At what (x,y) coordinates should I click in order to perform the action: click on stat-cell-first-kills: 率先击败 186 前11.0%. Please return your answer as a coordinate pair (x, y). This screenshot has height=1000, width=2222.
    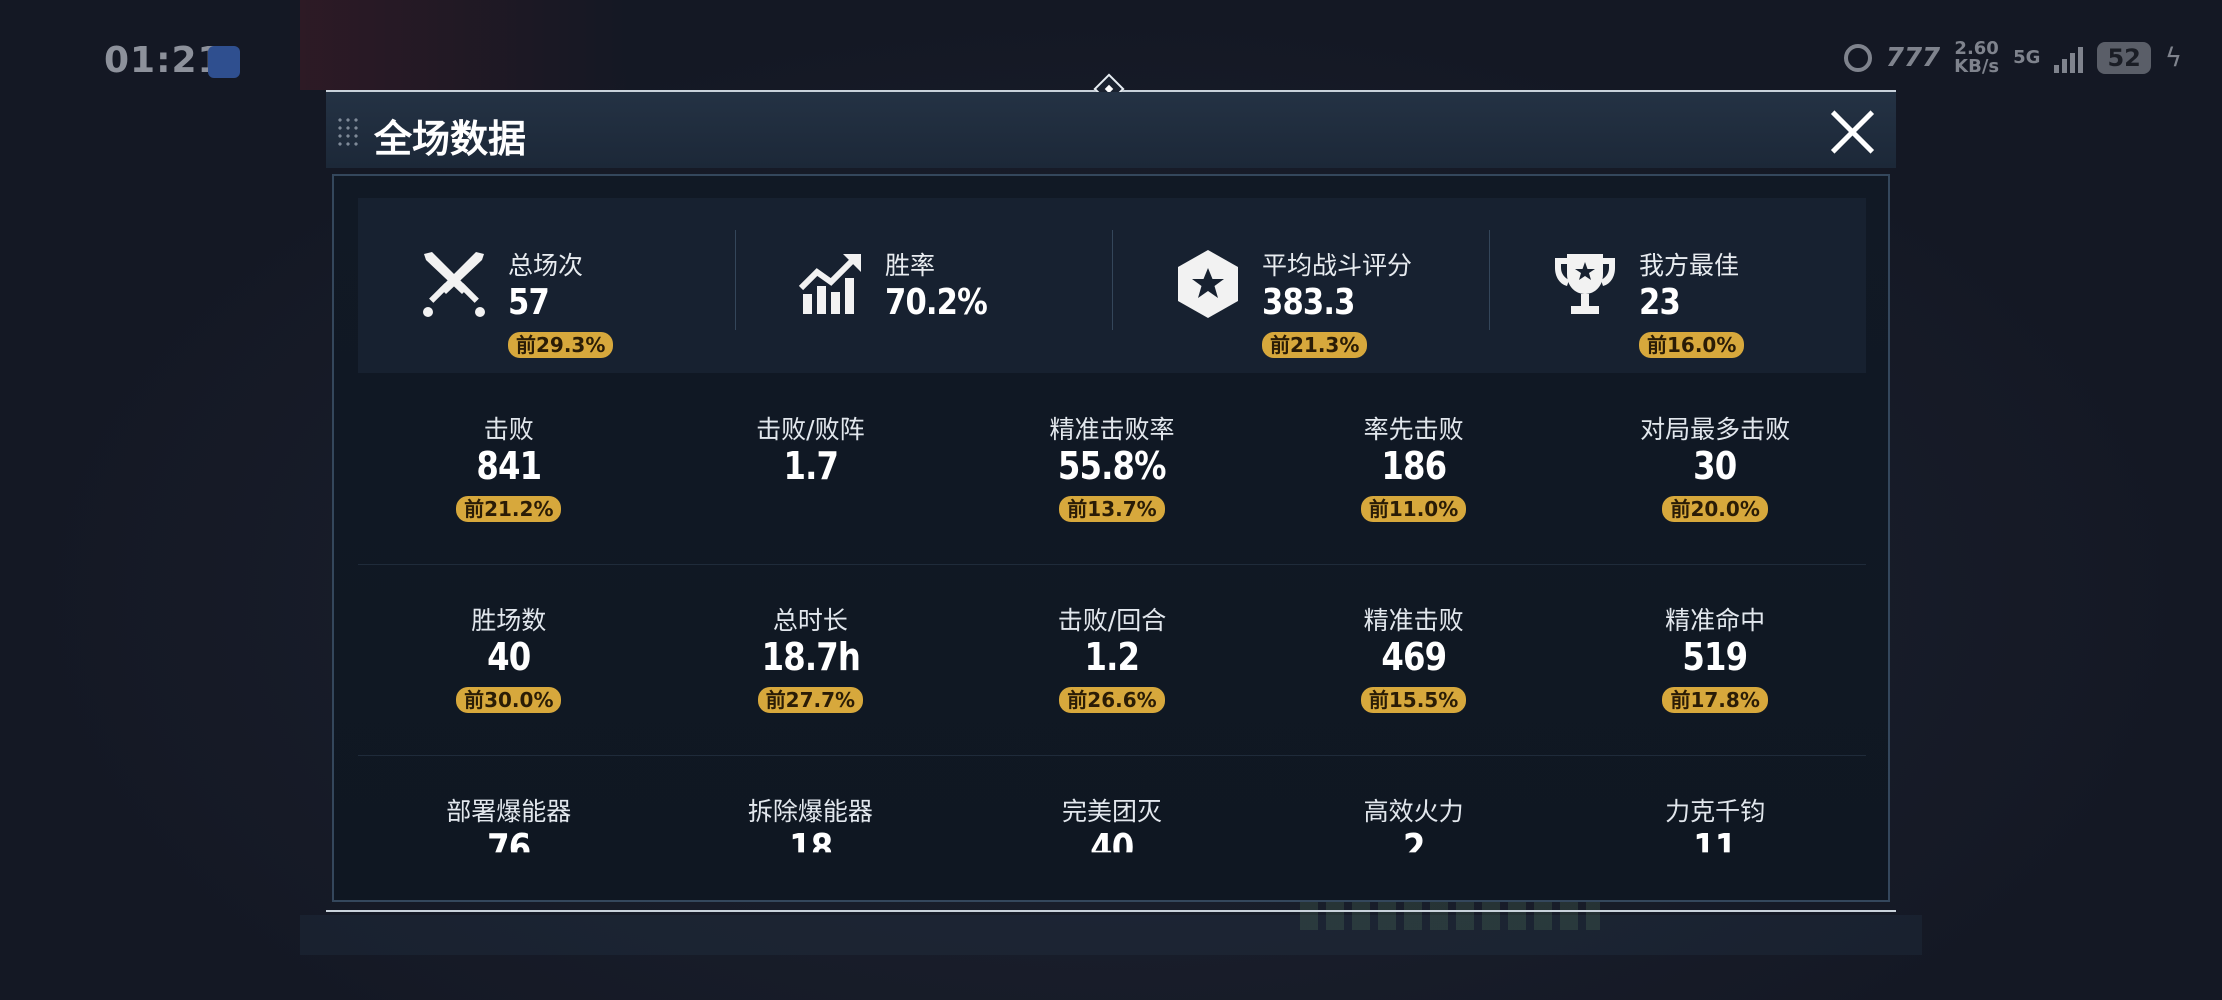
    Looking at the image, I should click on (1414, 469).